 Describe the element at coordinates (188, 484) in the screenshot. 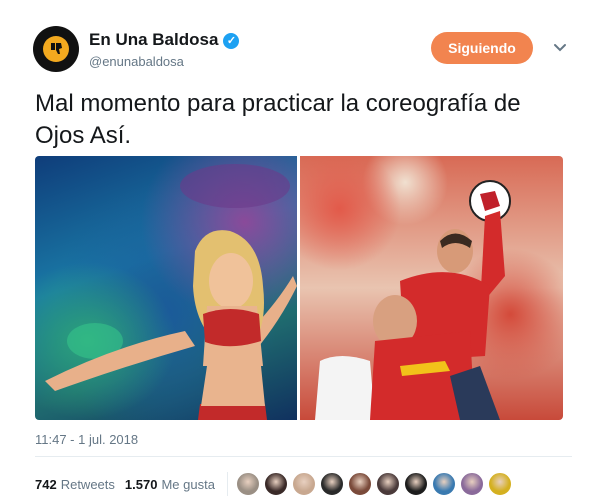

I see `likes-label: Me gusta` at that location.